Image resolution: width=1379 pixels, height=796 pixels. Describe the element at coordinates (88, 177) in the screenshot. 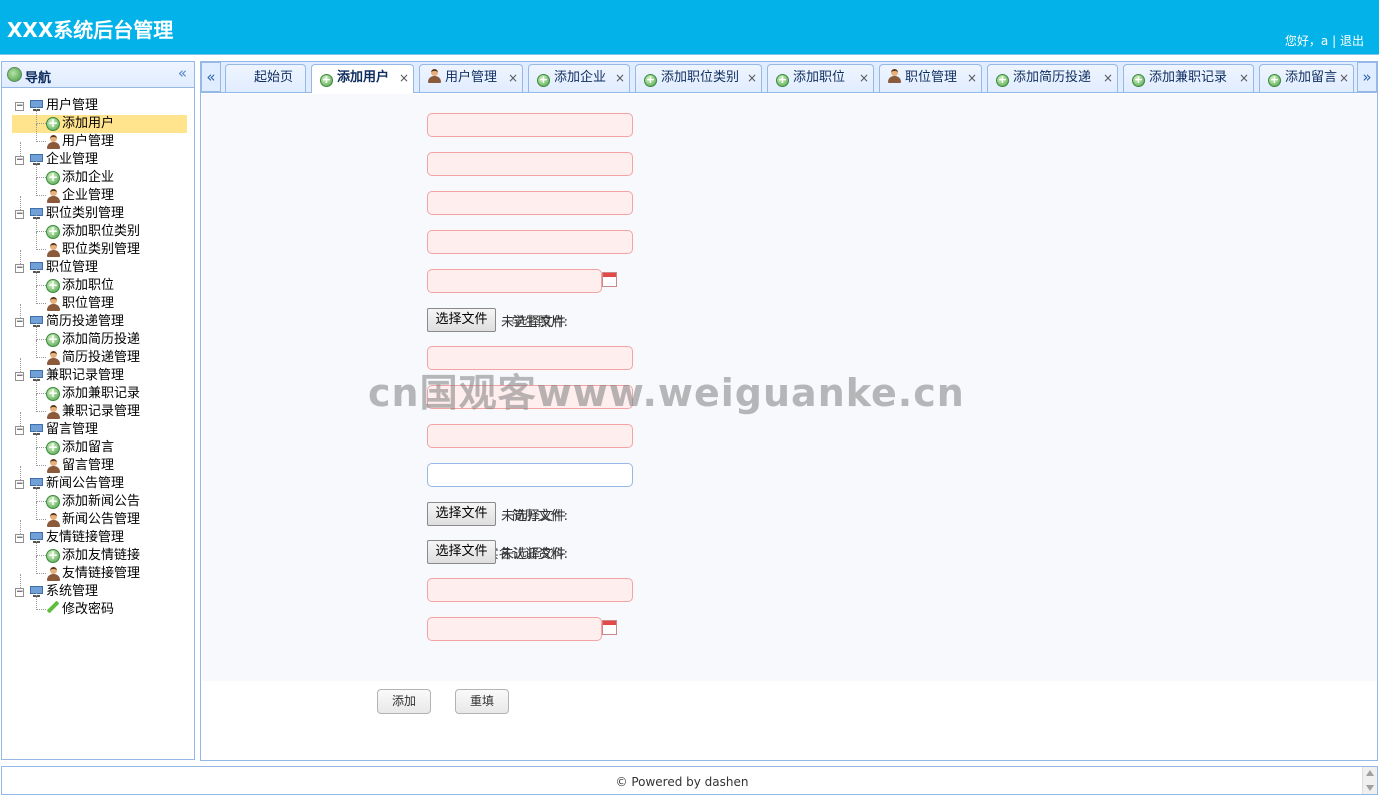

I see `tree-item-label: 添加企业` at that location.